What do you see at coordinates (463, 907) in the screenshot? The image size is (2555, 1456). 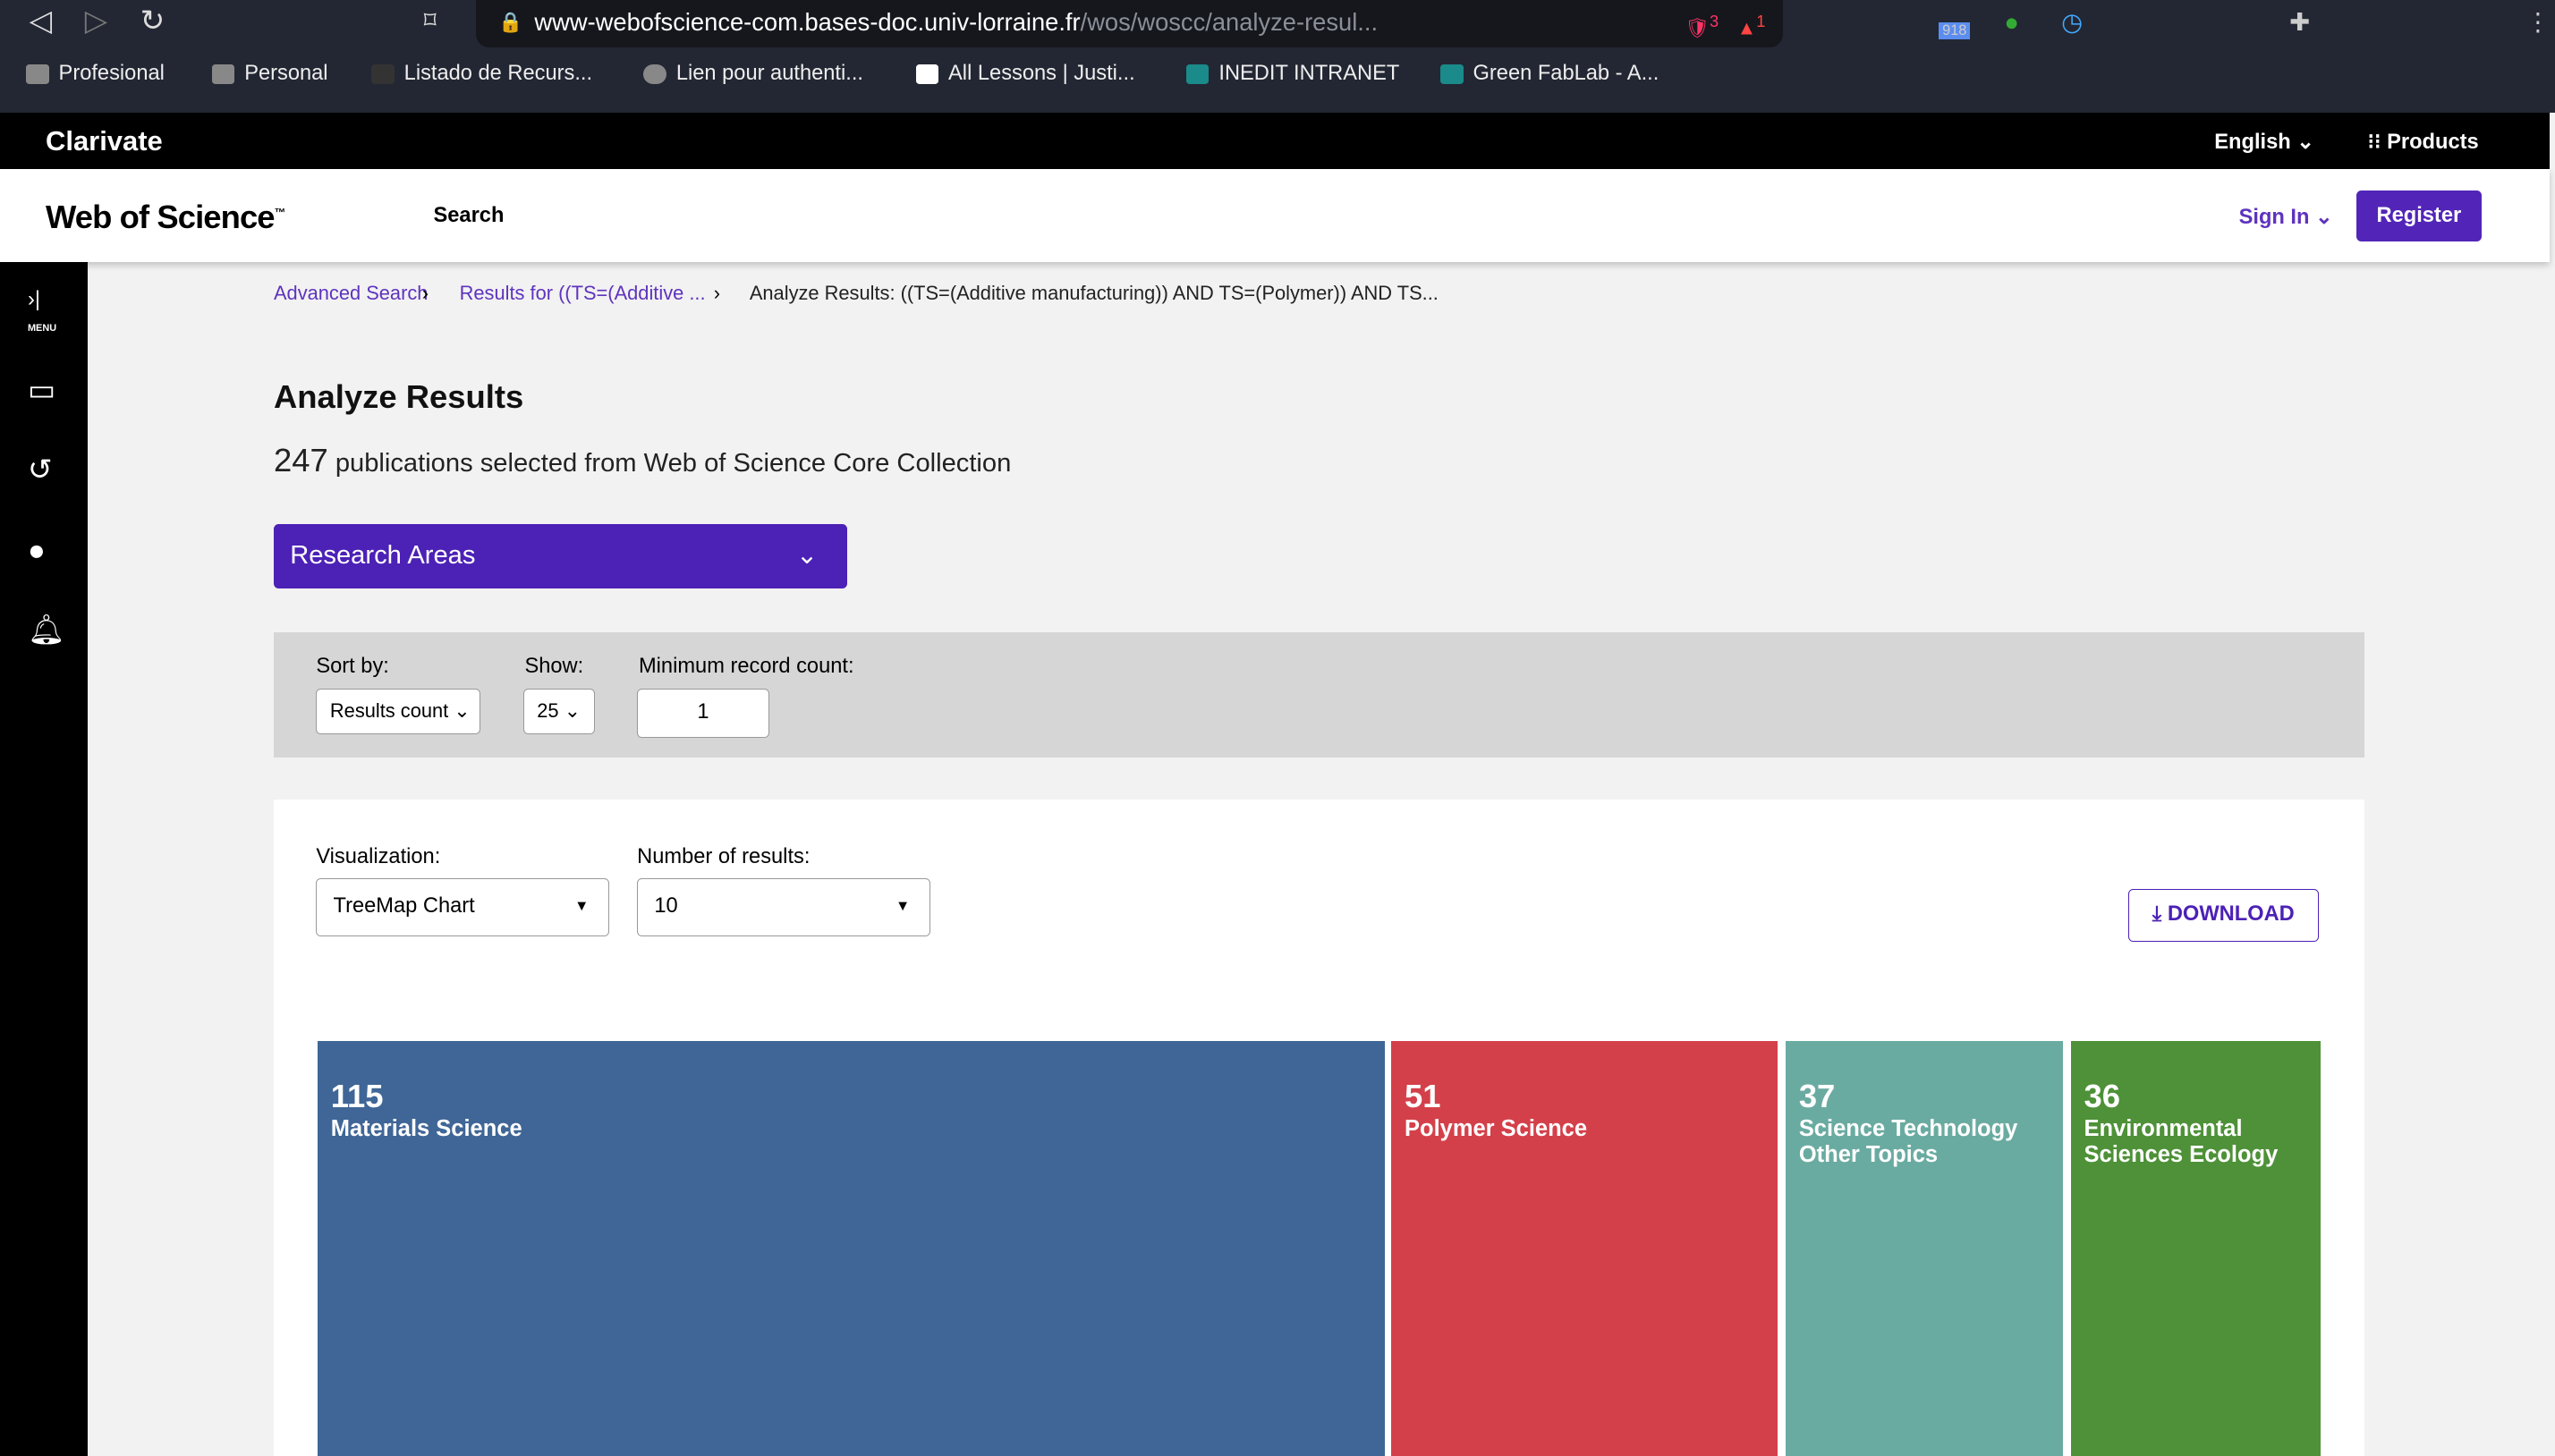 I see `visualization-select: TreeMap Chart ▼` at bounding box center [463, 907].